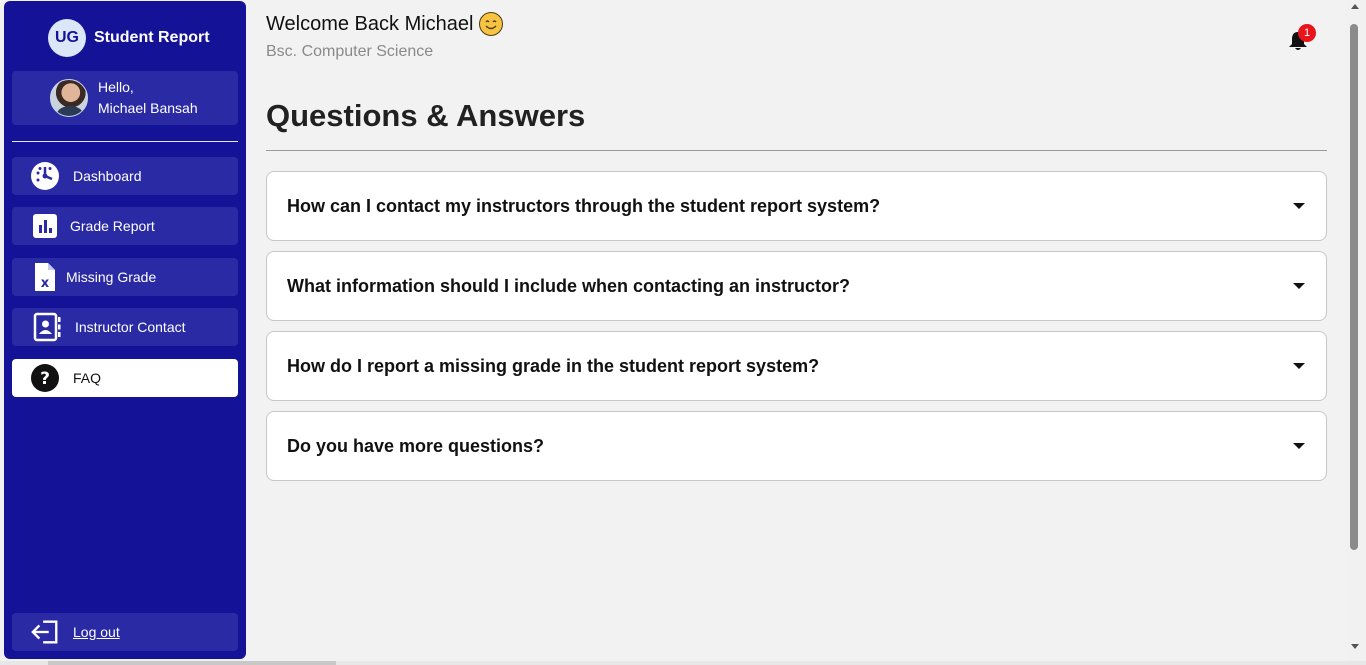  What do you see at coordinates (45, 283) in the screenshot?
I see `svg-text: x` at bounding box center [45, 283].